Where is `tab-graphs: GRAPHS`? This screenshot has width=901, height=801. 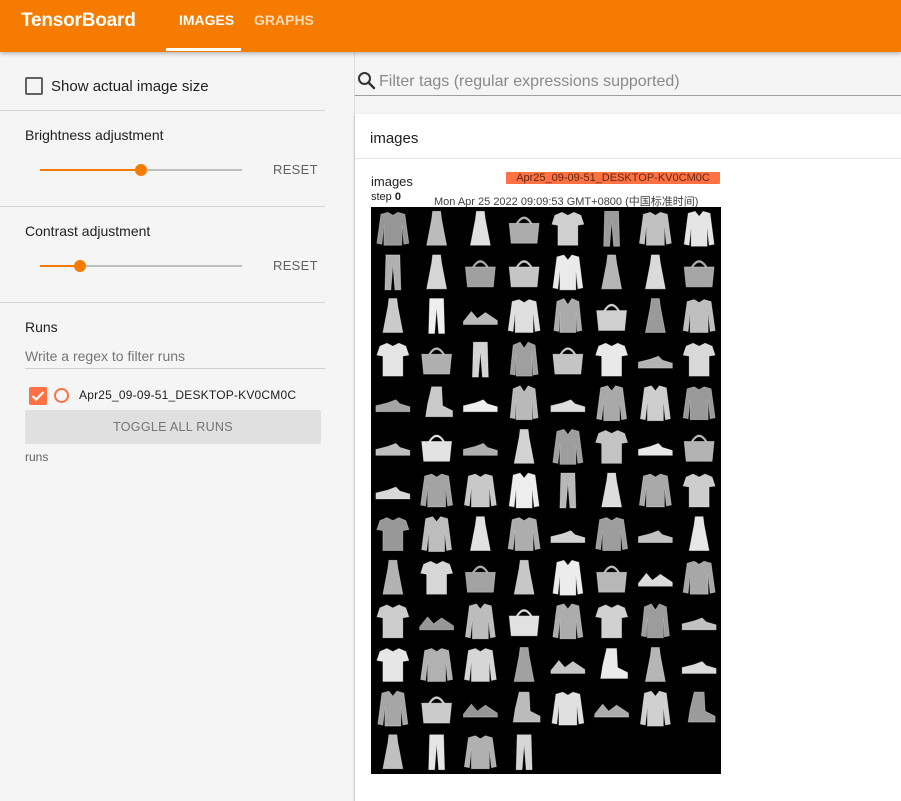
tab-graphs: GRAPHS is located at coordinates (284, 20).